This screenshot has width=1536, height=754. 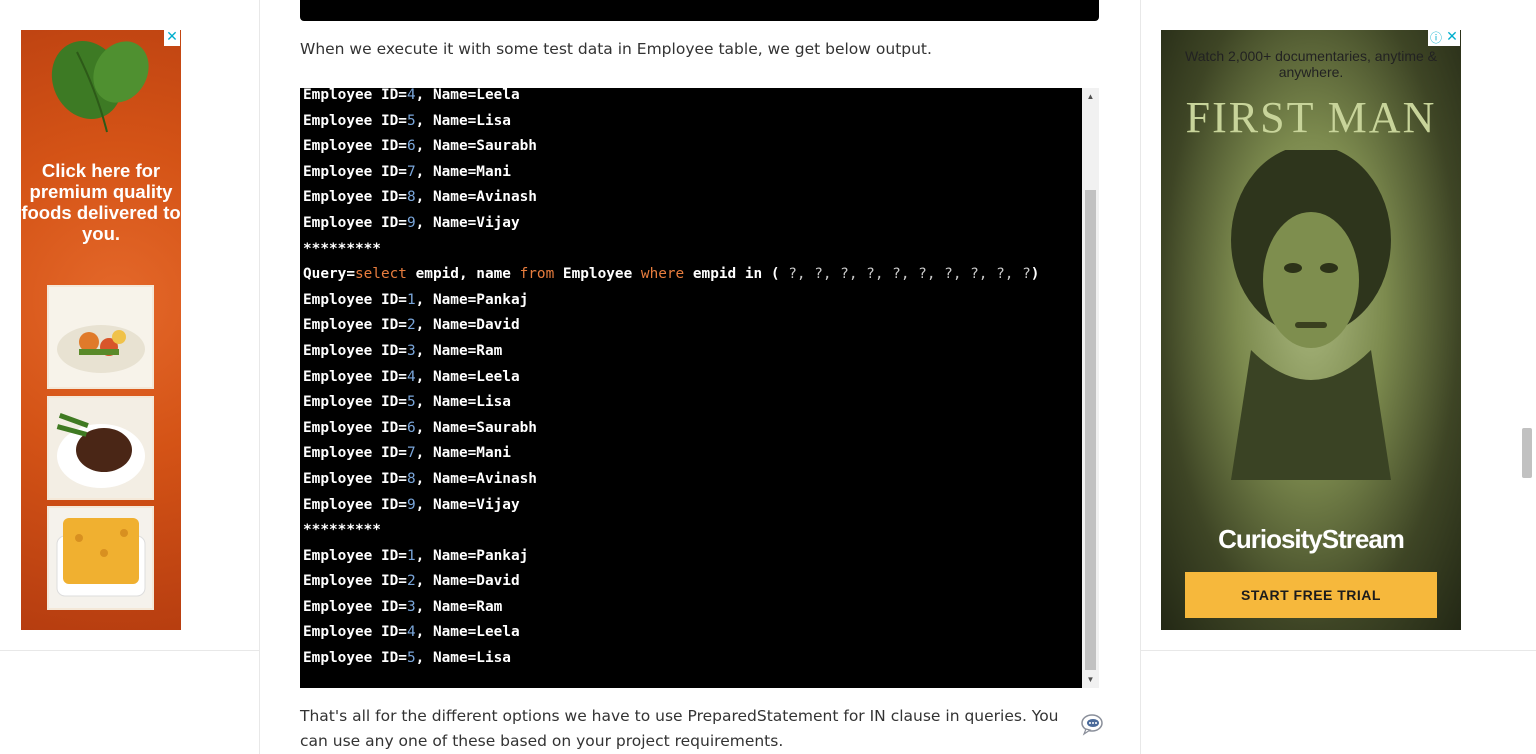 I want to click on page-scrollbar-thumb, so click(x=1527, y=453).